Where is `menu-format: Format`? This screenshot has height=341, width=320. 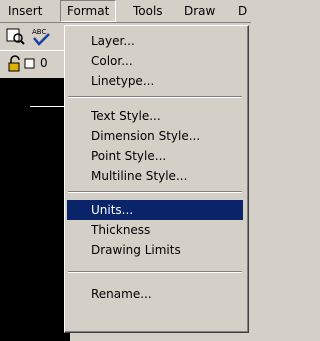 menu-format: Format is located at coordinates (88, 11).